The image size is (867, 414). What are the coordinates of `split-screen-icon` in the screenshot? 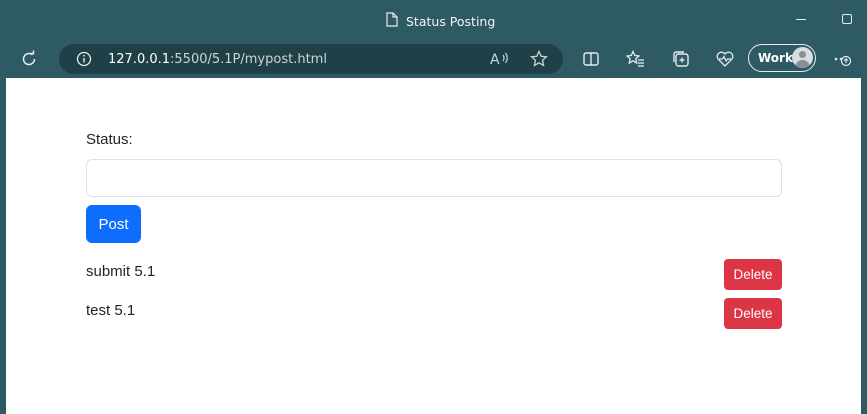 It's located at (591, 59).